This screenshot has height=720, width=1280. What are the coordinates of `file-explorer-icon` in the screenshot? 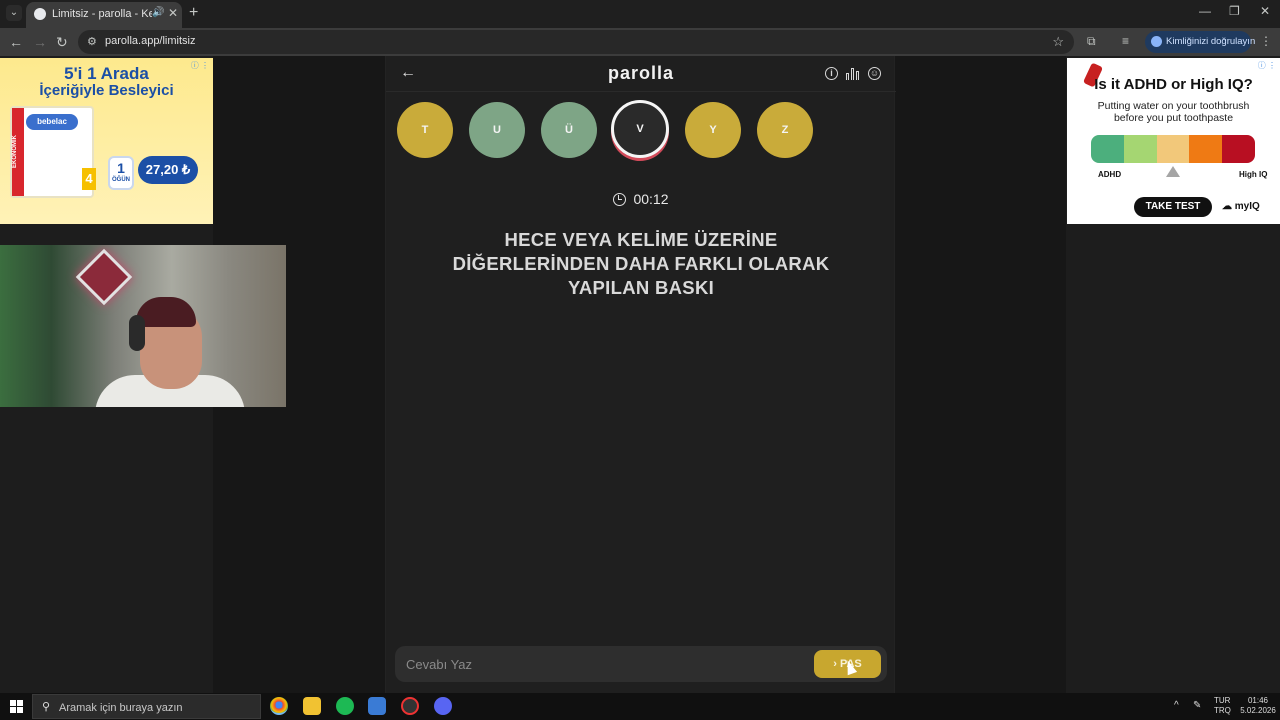 It's located at (312, 706).